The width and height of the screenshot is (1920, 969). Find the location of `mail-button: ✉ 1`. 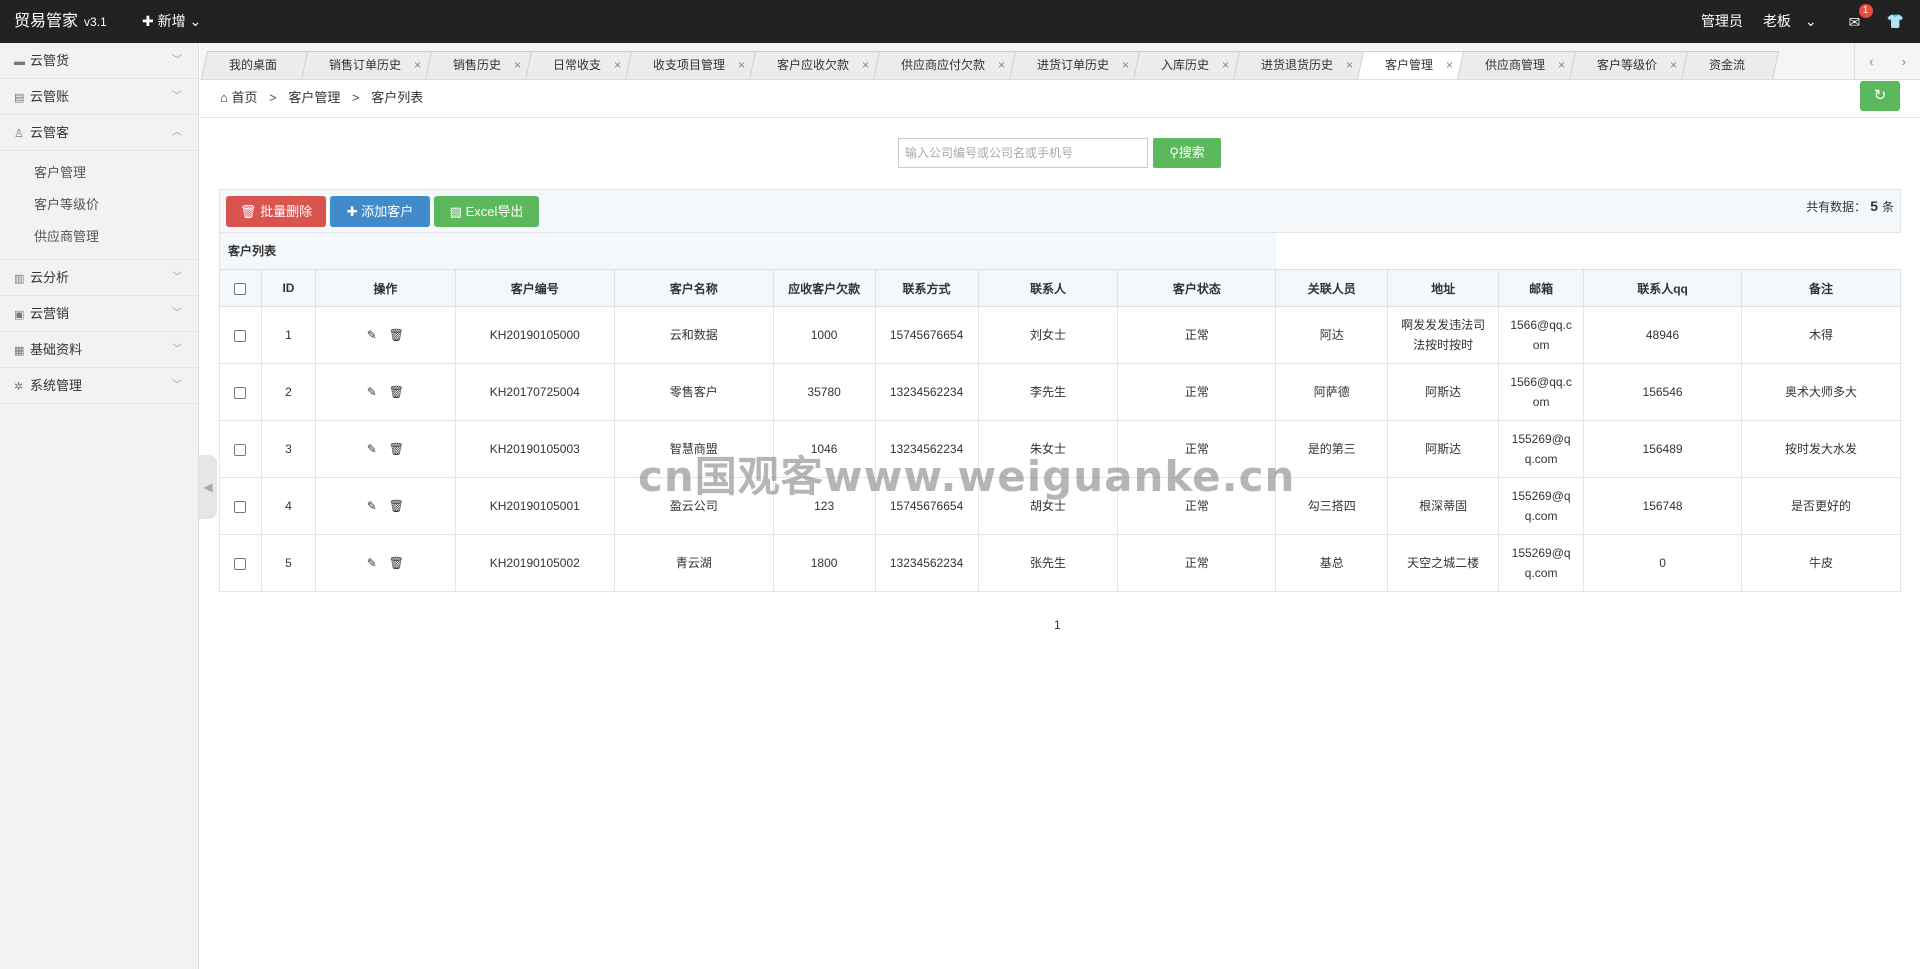

mail-button: ✉ 1 is located at coordinates (1856, 17).